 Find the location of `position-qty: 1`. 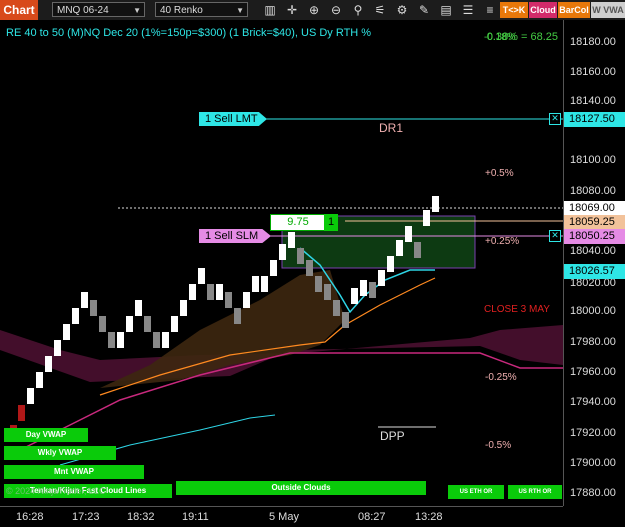

position-qty: 1 is located at coordinates (331, 222).